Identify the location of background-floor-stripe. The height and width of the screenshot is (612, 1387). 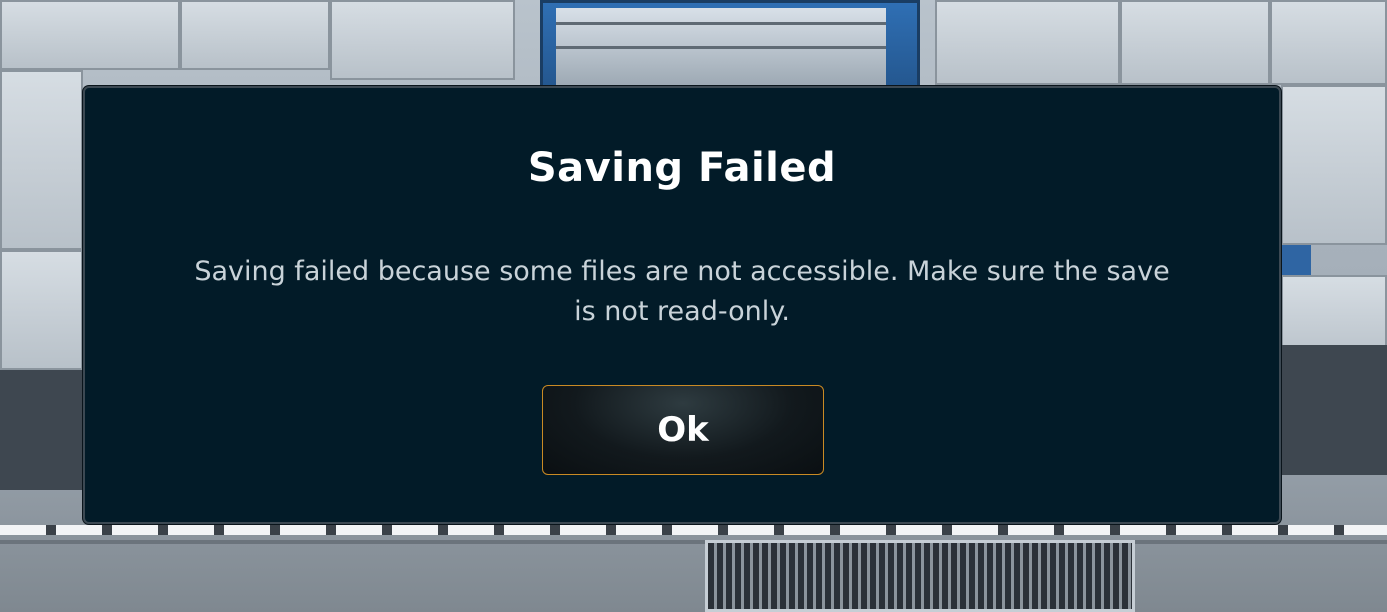
(693, 530).